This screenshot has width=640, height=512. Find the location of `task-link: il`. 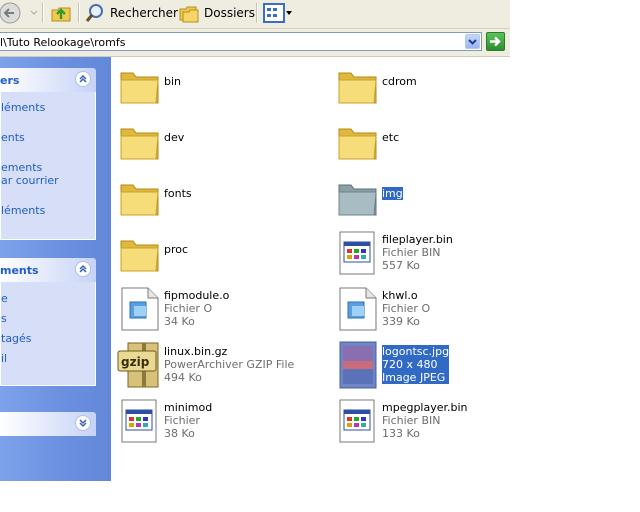

task-link: il is located at coordinates (4, 358).